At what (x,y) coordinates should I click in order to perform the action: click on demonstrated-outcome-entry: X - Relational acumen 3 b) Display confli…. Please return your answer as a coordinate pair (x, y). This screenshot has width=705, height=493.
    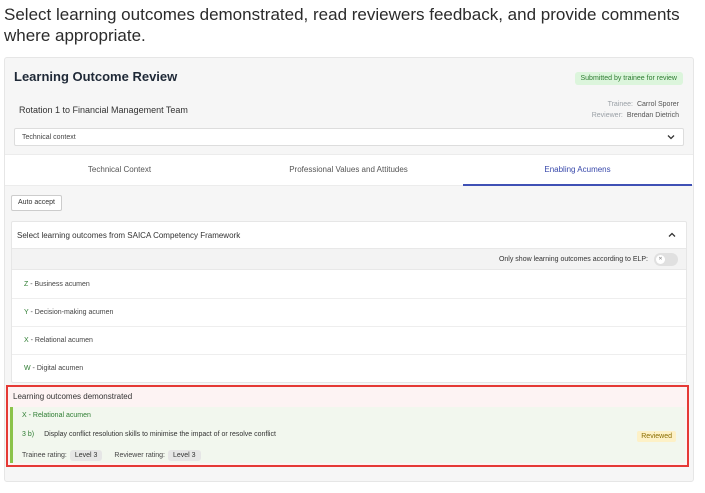
    Looking at the image, I should click on (347, 435).